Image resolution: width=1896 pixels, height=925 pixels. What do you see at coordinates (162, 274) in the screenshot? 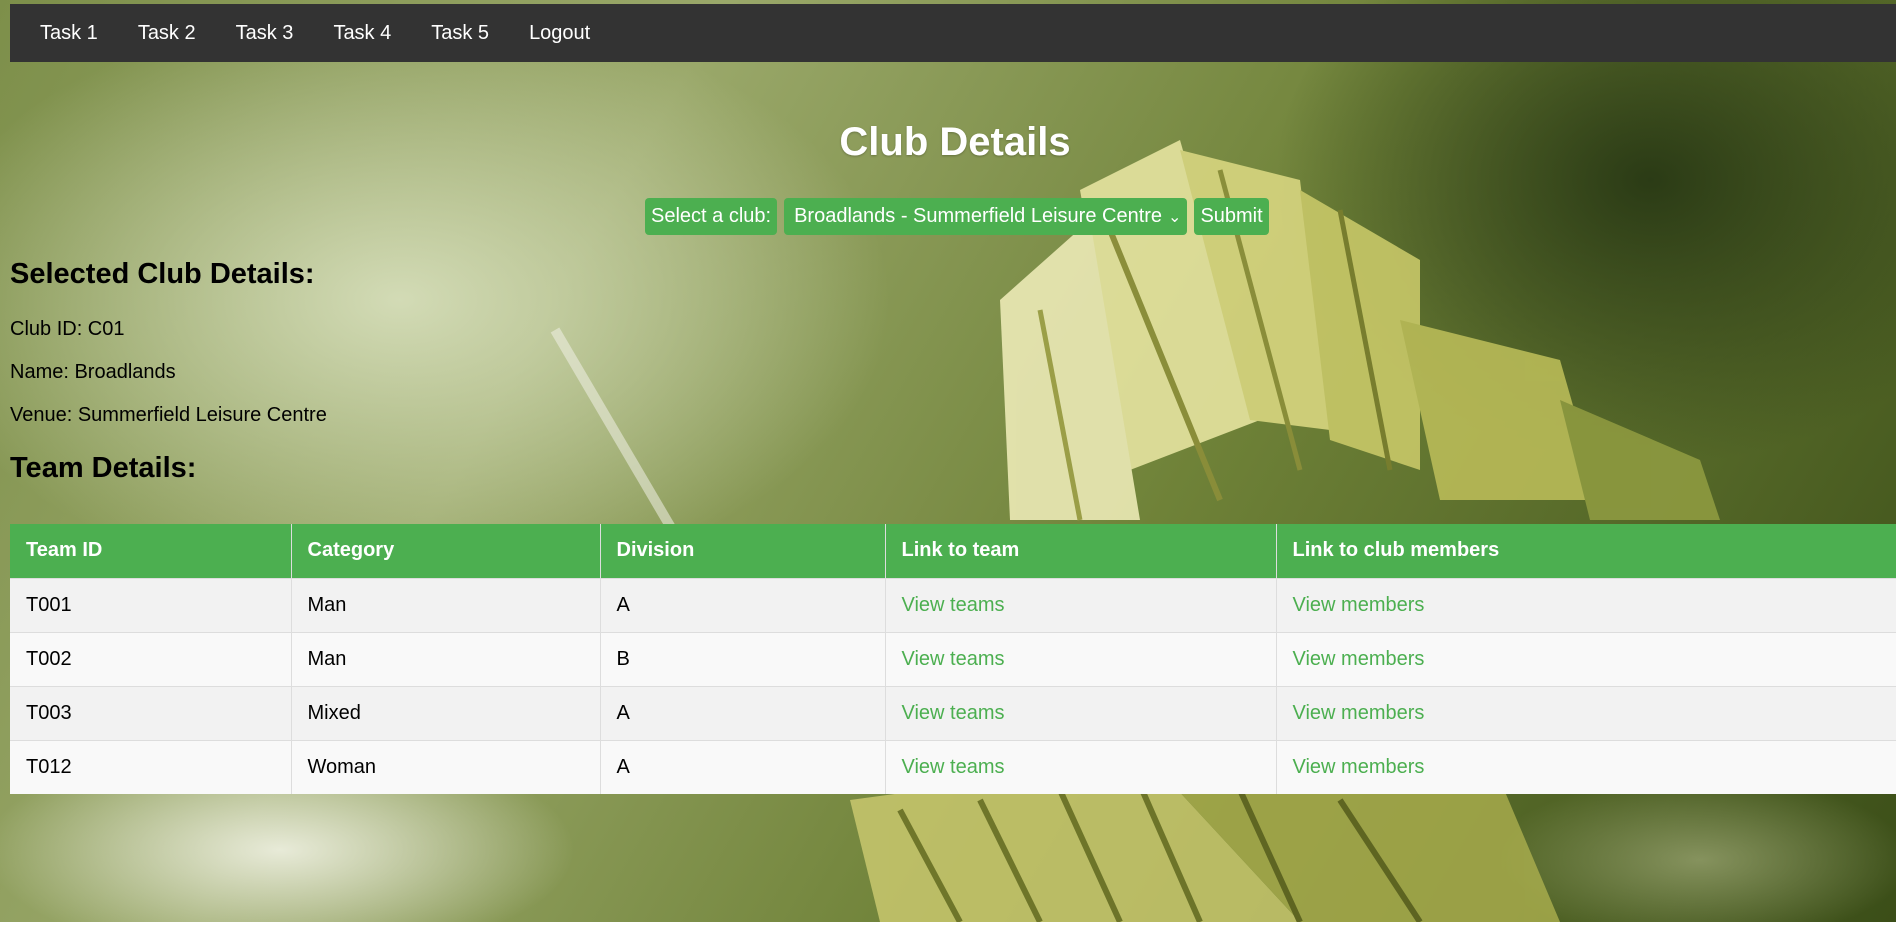
I see `selected-club-heading: Selected Club Details:` at bounding box center [162, 274].